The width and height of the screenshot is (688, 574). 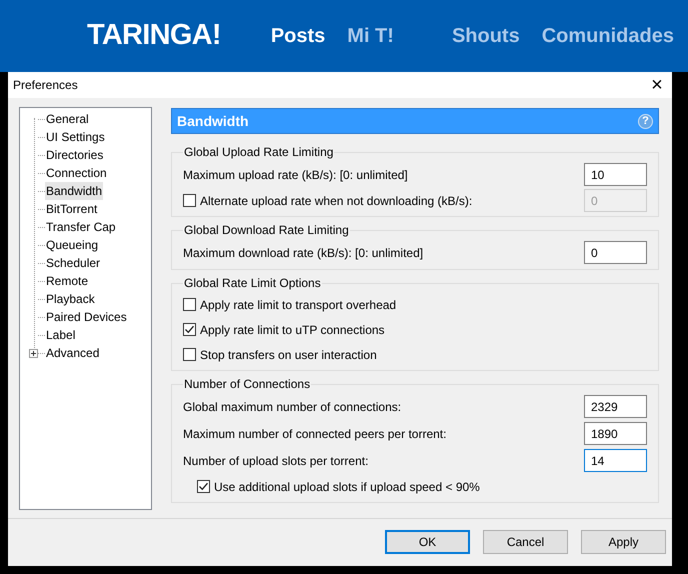 I want to click on panel-title: Bandwidth, so click(x=213, y=121).